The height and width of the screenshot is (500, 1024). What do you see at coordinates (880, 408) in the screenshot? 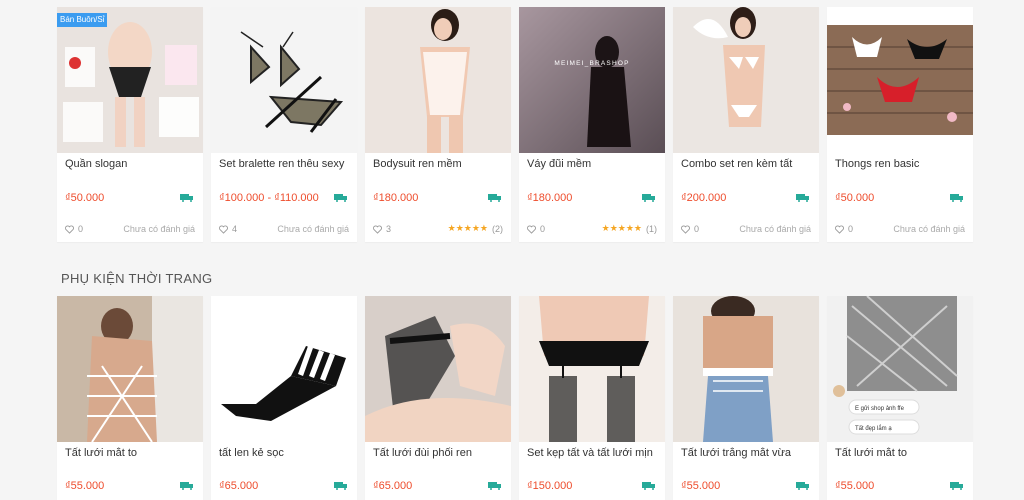
I see `chat-message-1: E gửi shop ảnh ffe` at bounding box center [880, 408].